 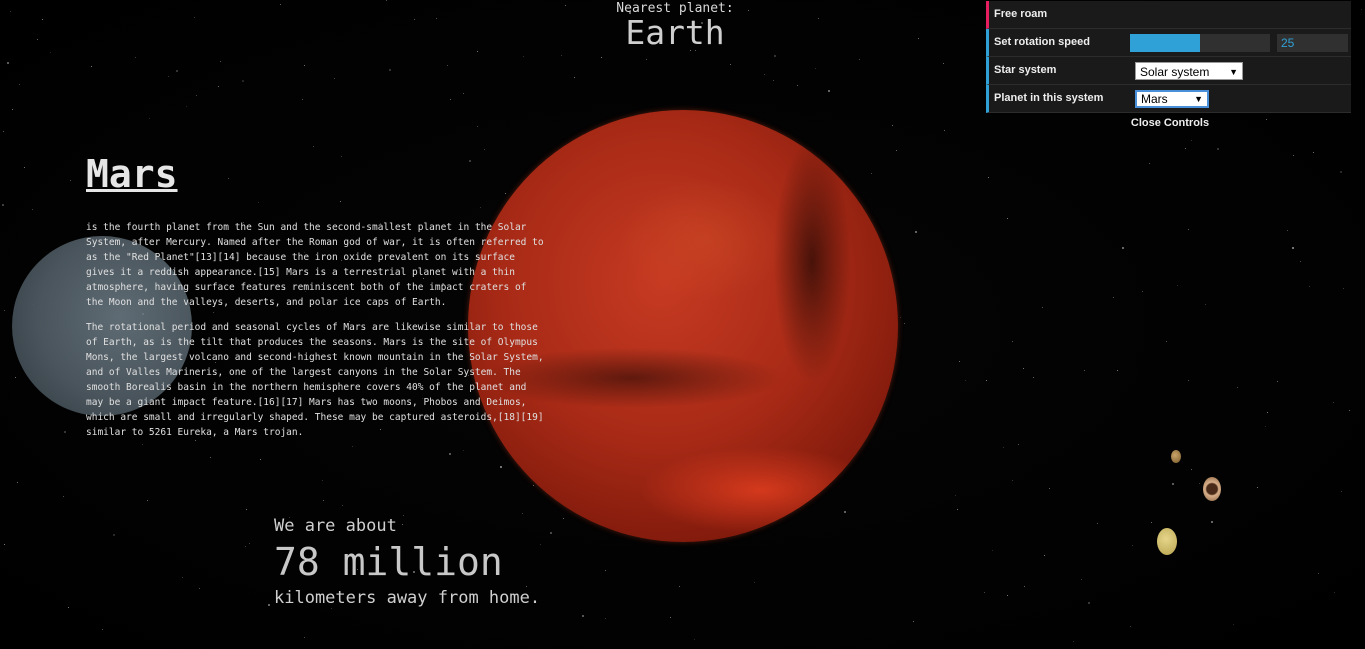 What do you see at coordinates (388, 562) in the screenshot?
I see `distance-amount: 78 million` at bounding box center [388, 562].